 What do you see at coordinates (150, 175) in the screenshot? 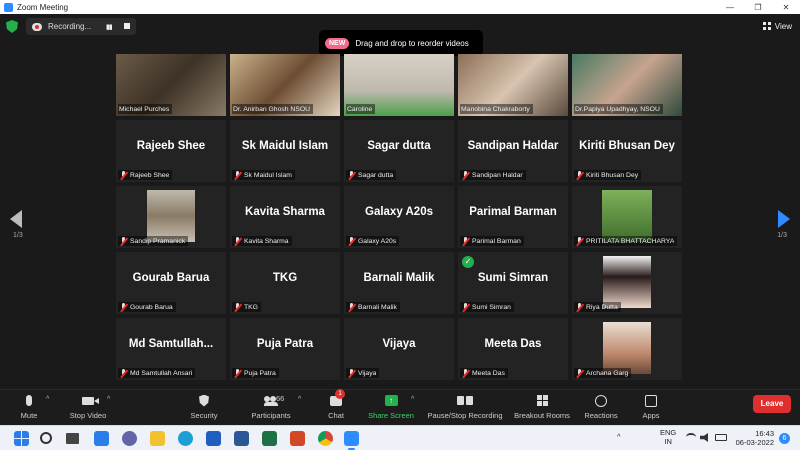
I see `participant-name: Rajeeb Shee` at bounding box center [150, 175].